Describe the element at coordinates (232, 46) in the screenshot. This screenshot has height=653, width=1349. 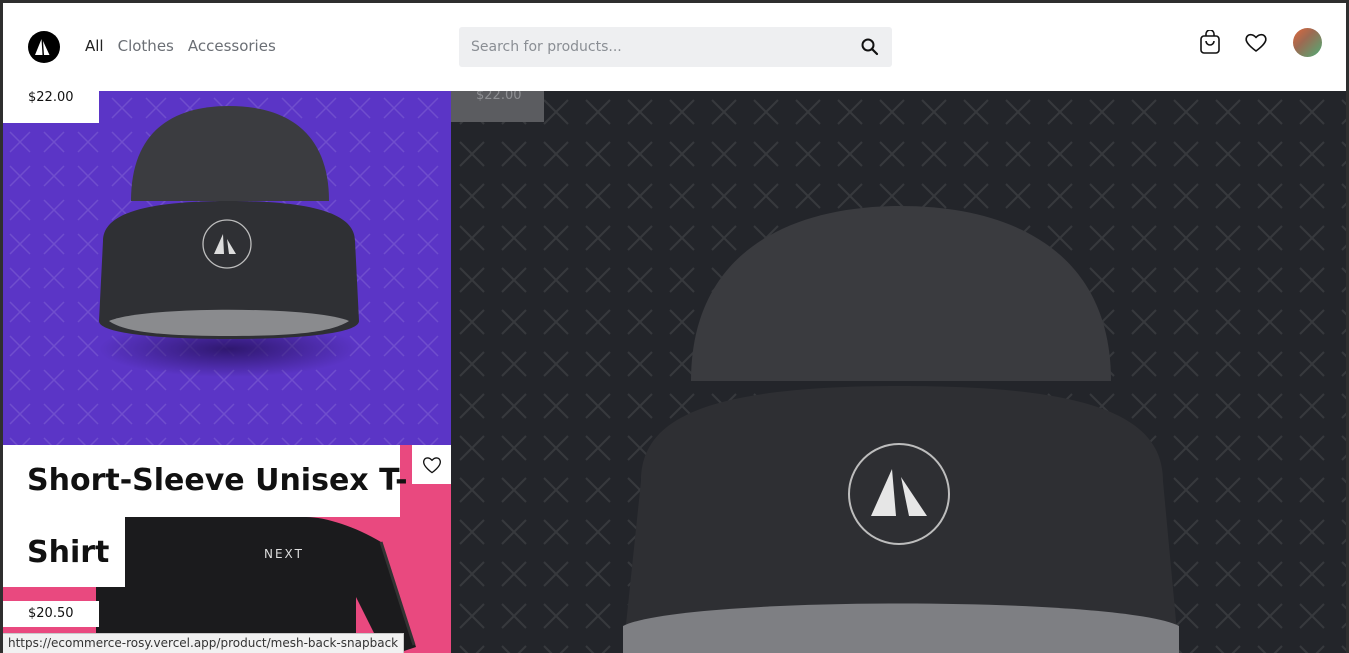
I see `nav-accessories: Accessories` at that location.